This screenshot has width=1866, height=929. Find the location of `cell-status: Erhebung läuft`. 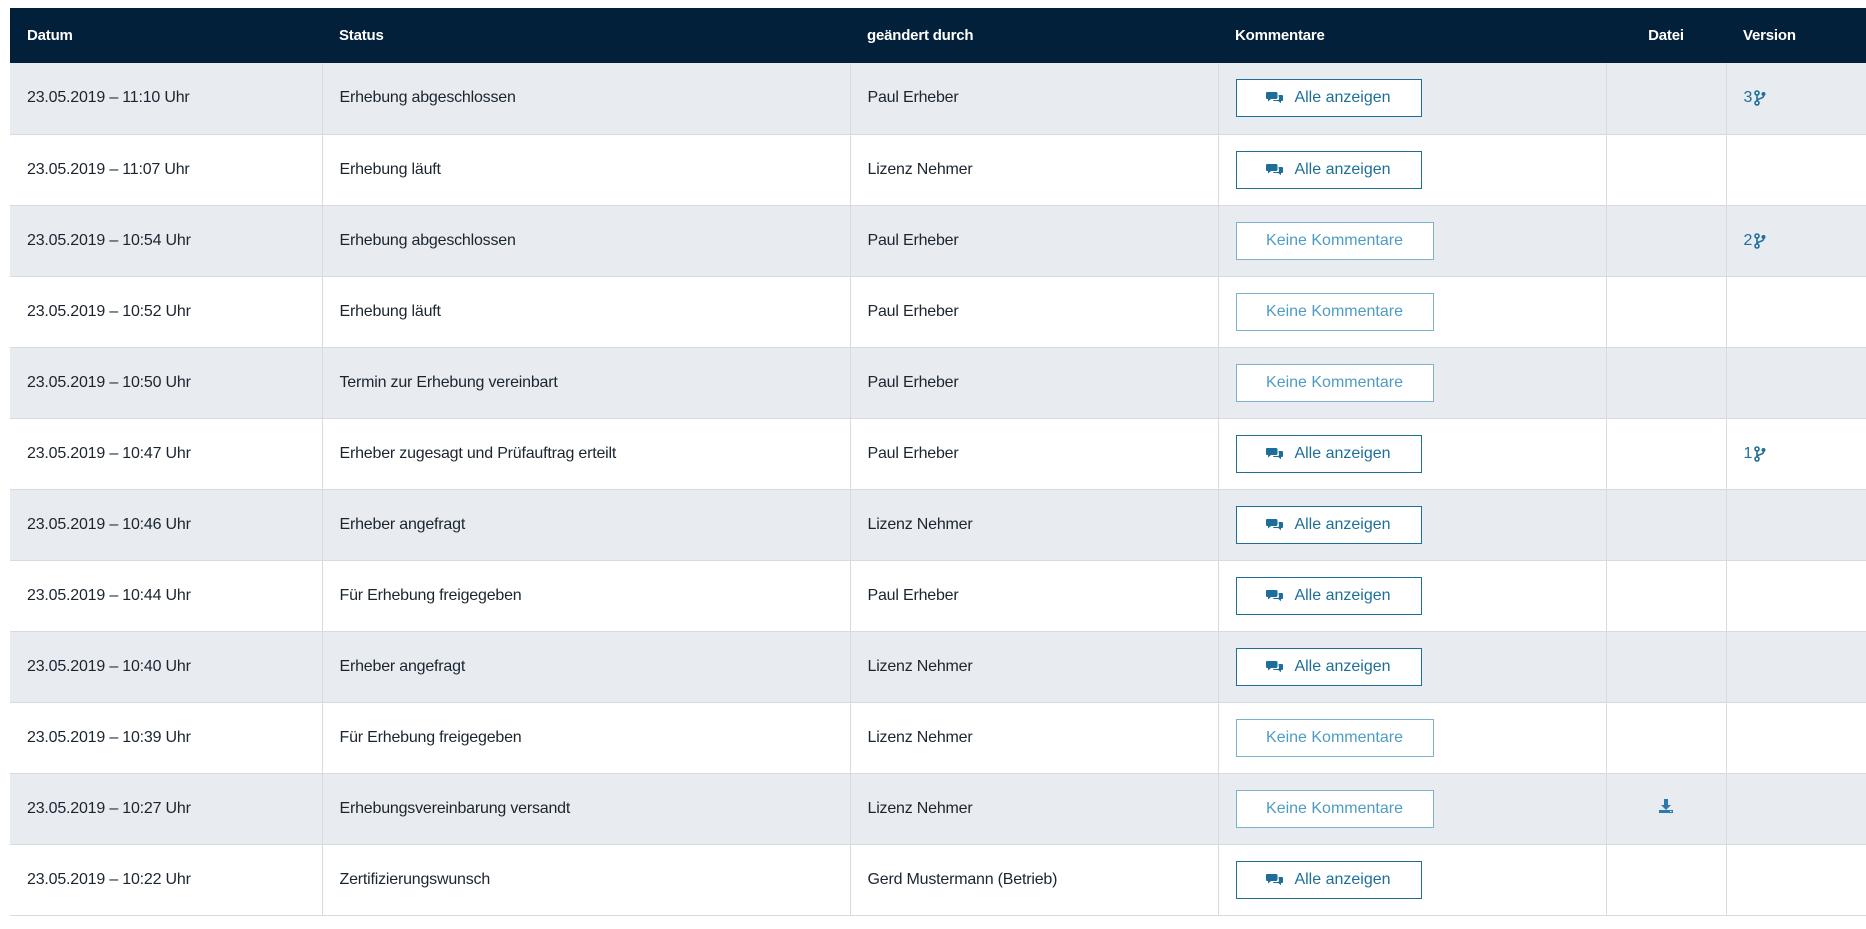

cell-status: Erhebung läuft is located at coordinates (586, 170).